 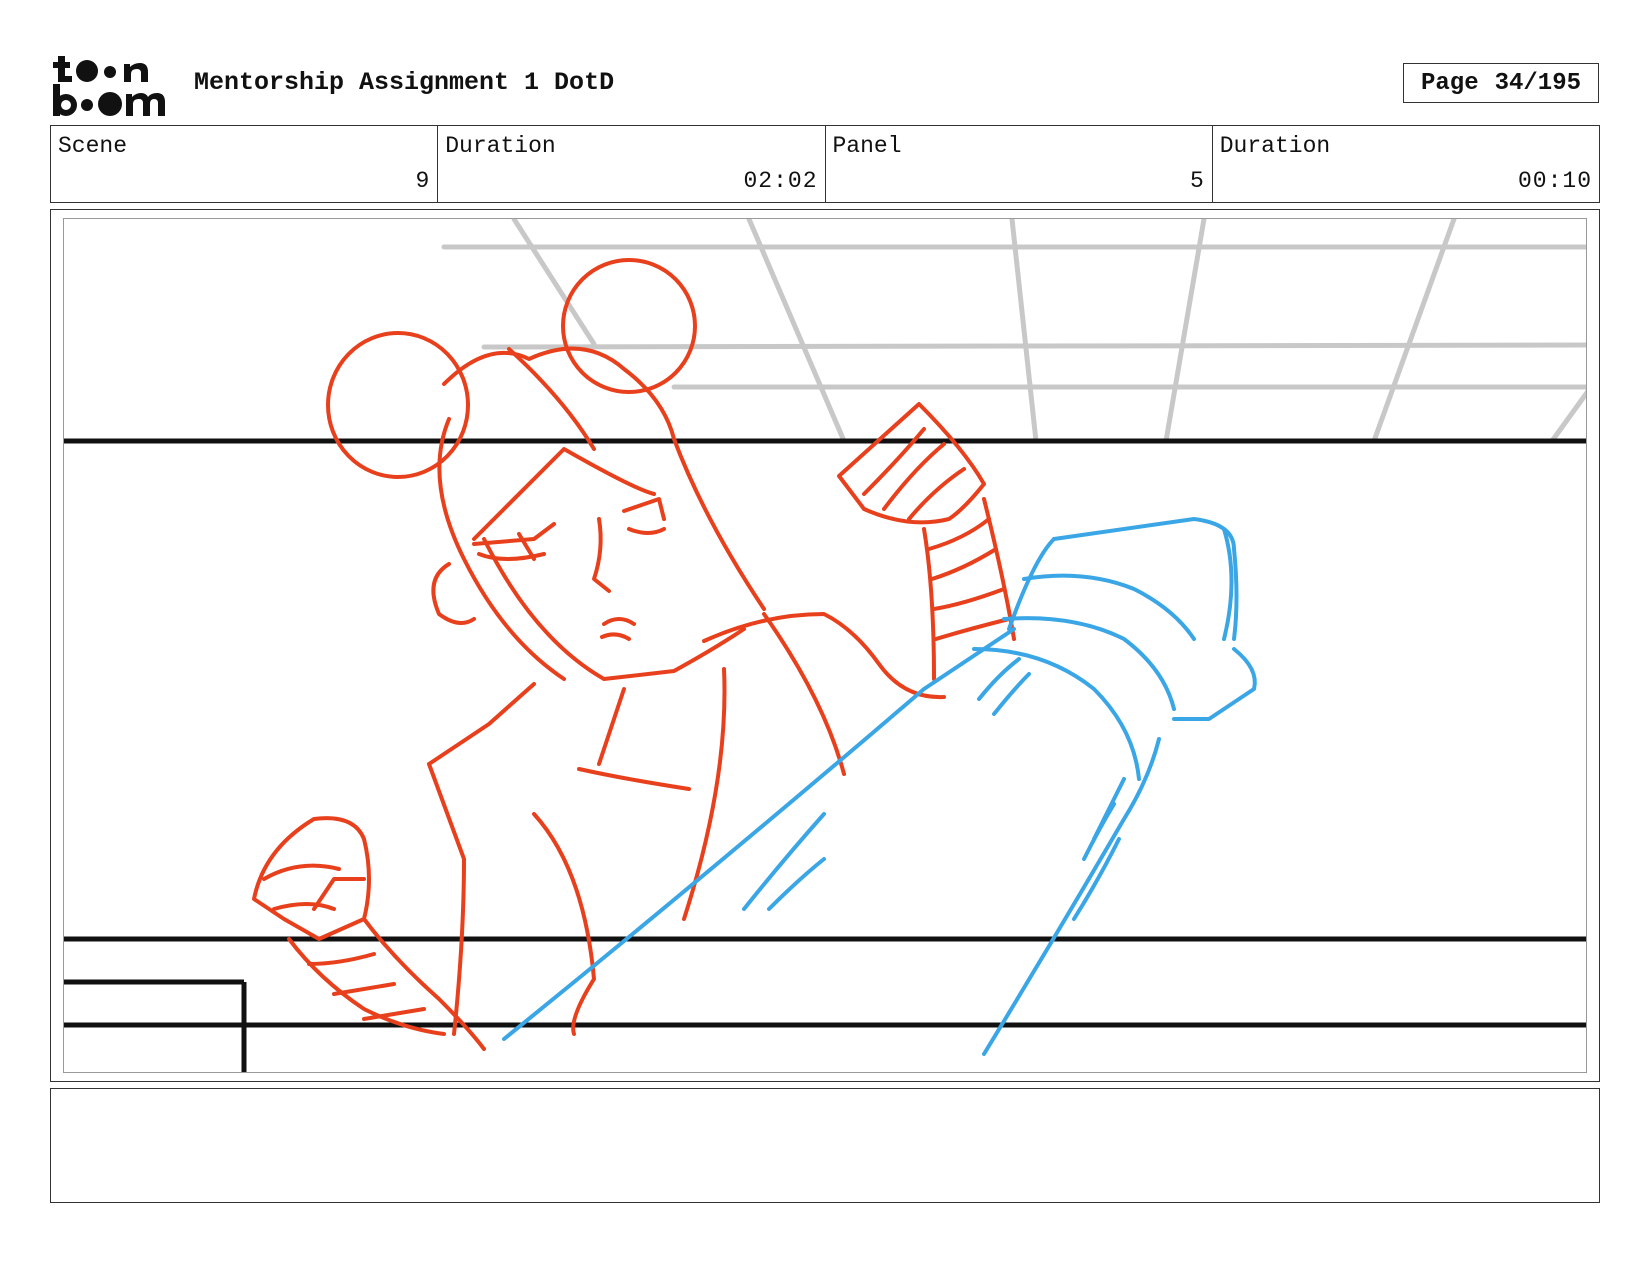 I want to click on panel-duration-cell: Duration 00:10, so click(x=1406, y=164).